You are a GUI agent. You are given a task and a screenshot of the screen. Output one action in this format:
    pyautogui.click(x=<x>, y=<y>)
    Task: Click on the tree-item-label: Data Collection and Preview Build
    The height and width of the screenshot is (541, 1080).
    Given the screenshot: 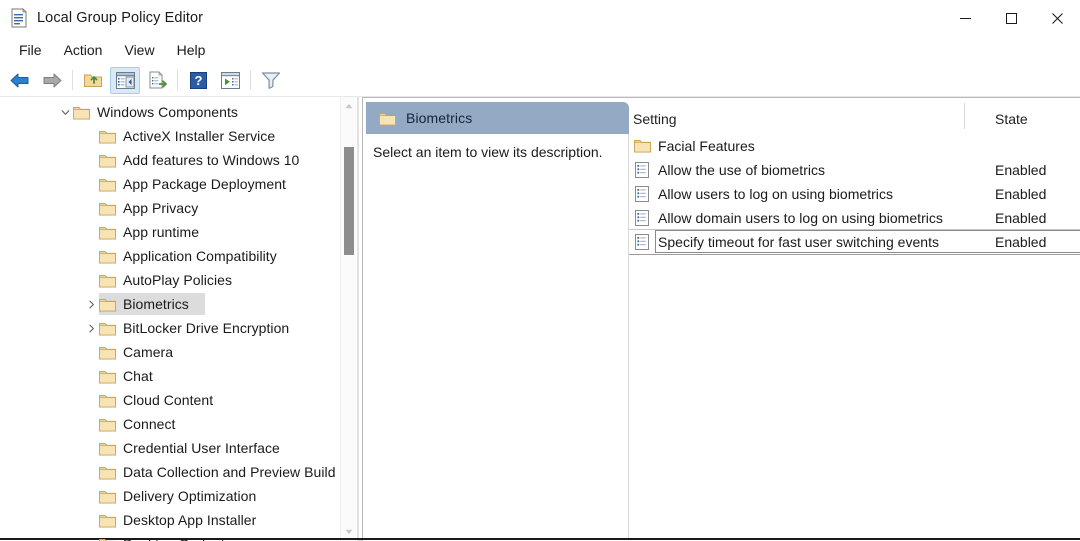 What is the action you would take?
    pyautogui.click(x=229, y=472)
    